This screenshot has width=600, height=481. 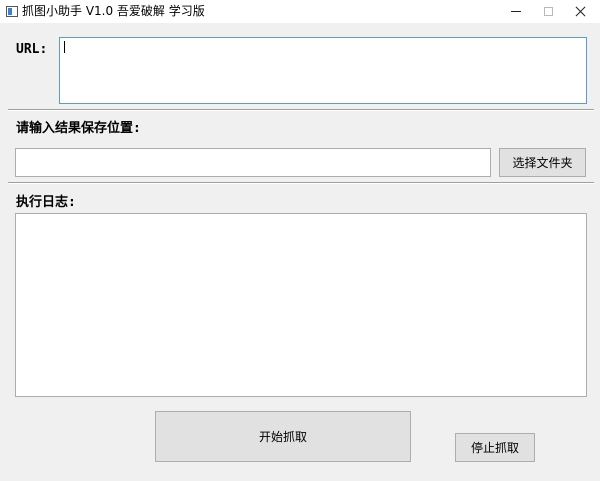 I want to click on close-button, so click(x=580, y=11).